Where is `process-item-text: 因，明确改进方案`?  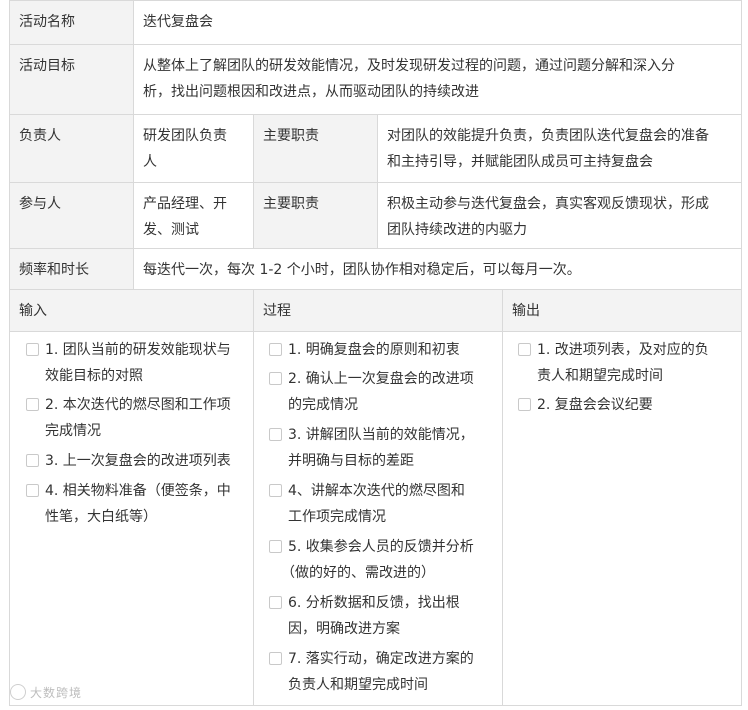
process-item-text: 因，明确改进方案 is located at coordinates (344, 629).